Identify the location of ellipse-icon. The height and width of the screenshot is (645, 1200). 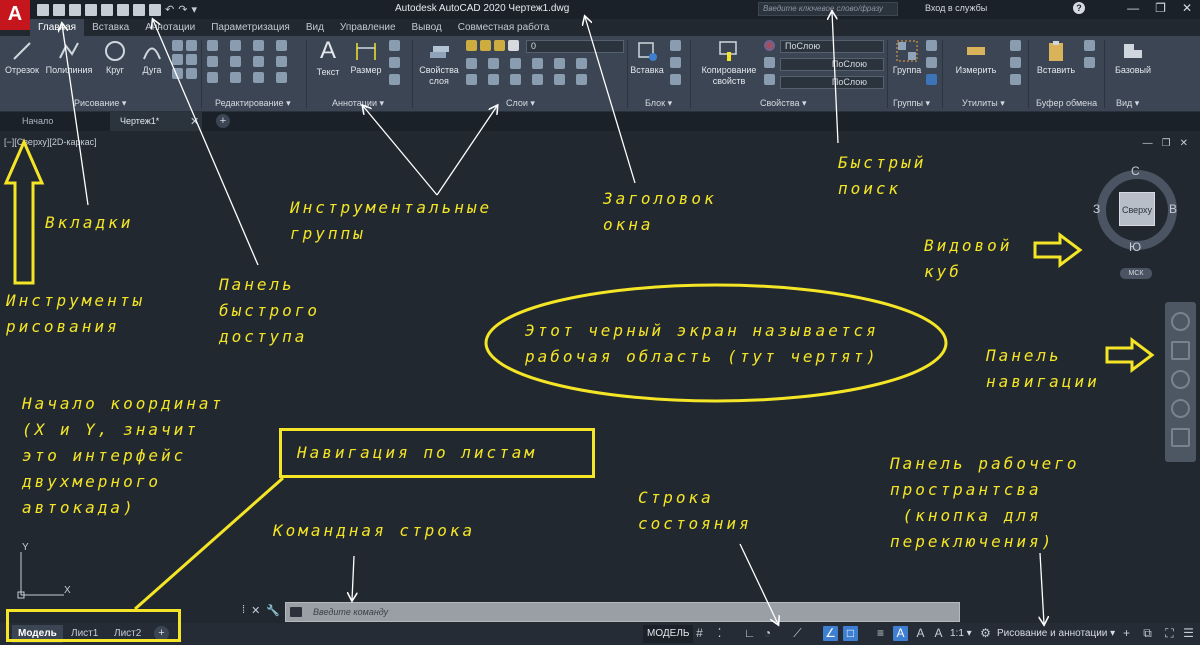
(177, 59).